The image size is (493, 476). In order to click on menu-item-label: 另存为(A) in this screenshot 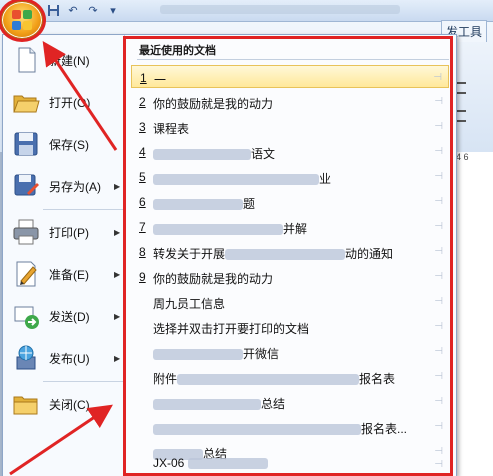, I will do `click(75, 186)`.